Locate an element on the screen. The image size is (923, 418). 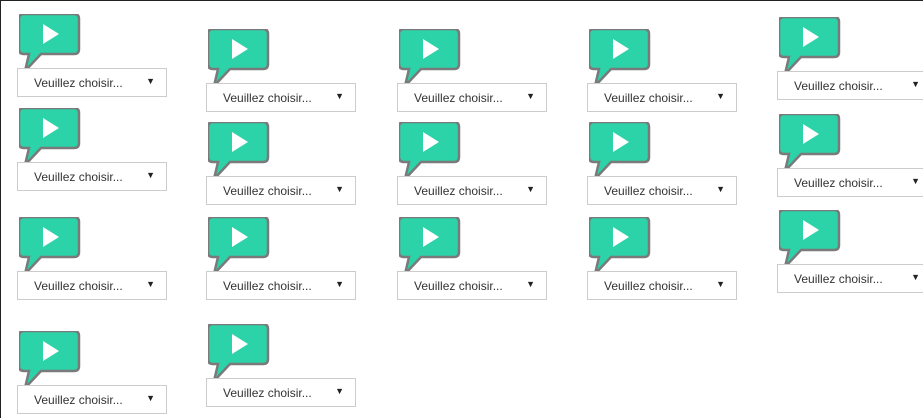
media-item-5: Veuillez choisir... ▼ is located at coordinates (850, 58).